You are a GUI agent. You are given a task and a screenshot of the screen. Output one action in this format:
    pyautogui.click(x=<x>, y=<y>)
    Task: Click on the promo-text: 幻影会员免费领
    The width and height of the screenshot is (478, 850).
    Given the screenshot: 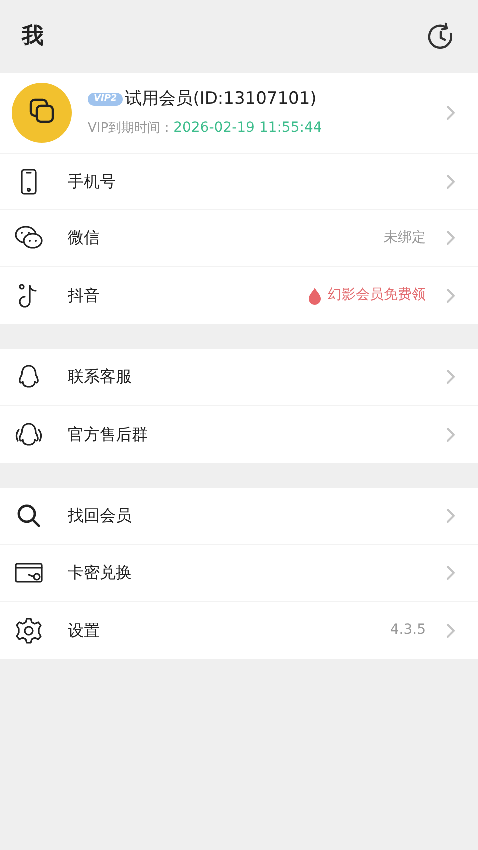 What is the action you would take?
    pyautogui.click(x=377, y=295)
    